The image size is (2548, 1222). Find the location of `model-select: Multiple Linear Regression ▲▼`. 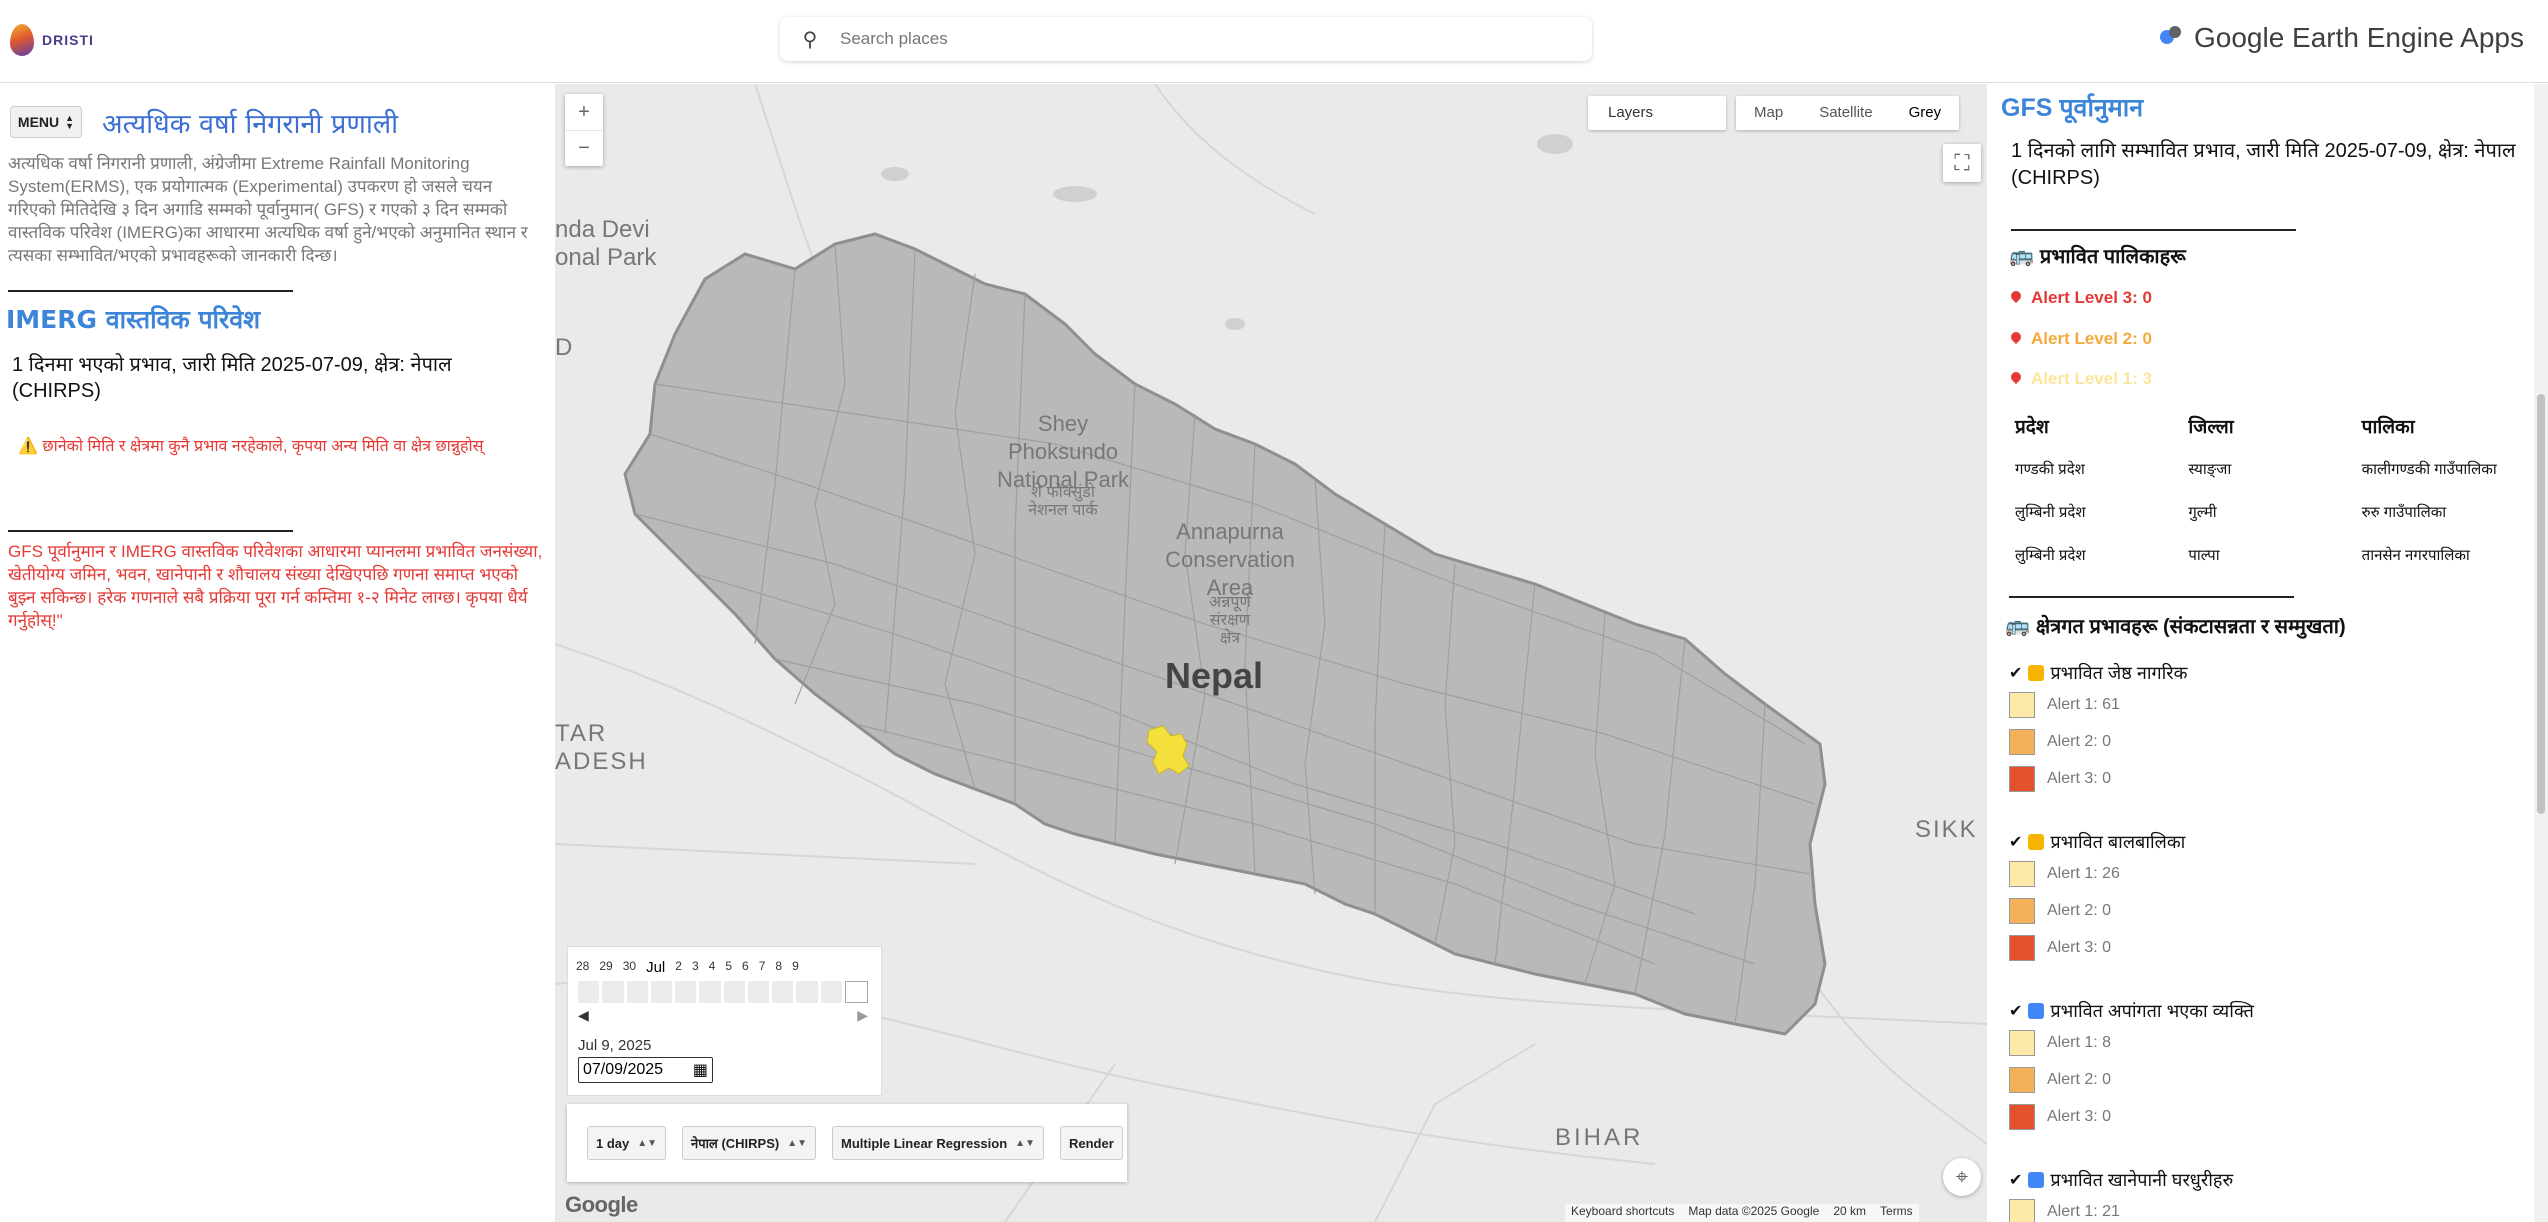

model-select: Multiple Linear Regression ▲▼ is located at coordinates (938, 1143).